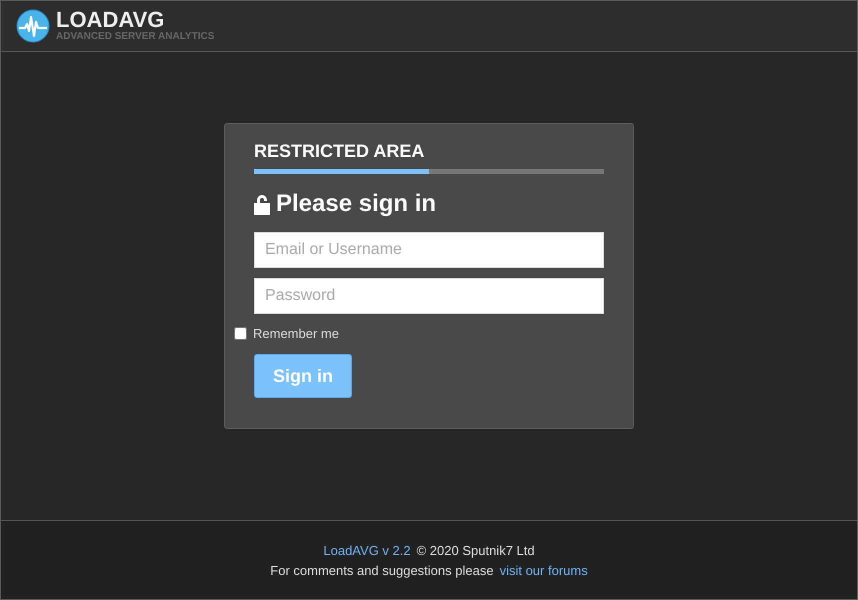 This screenshot has height=600, width=858. What do you see at coordinates (429, 250) in the screenshot?
I see `username-field: Email or Username` at bounding box center [429, 250].